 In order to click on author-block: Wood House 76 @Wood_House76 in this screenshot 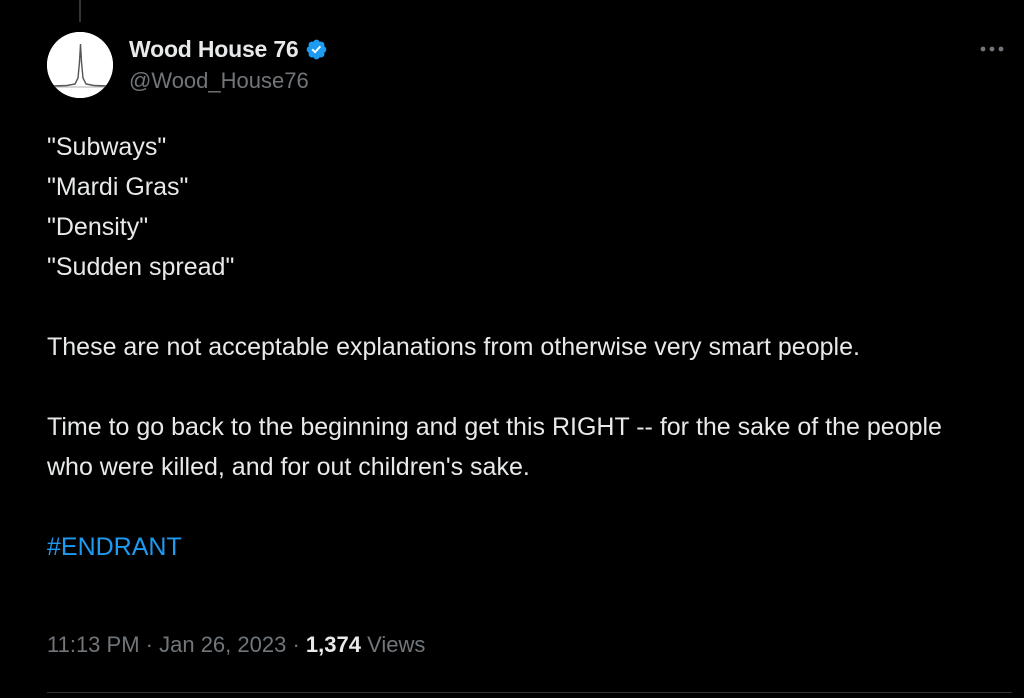, I will do `click(228, 64)`.